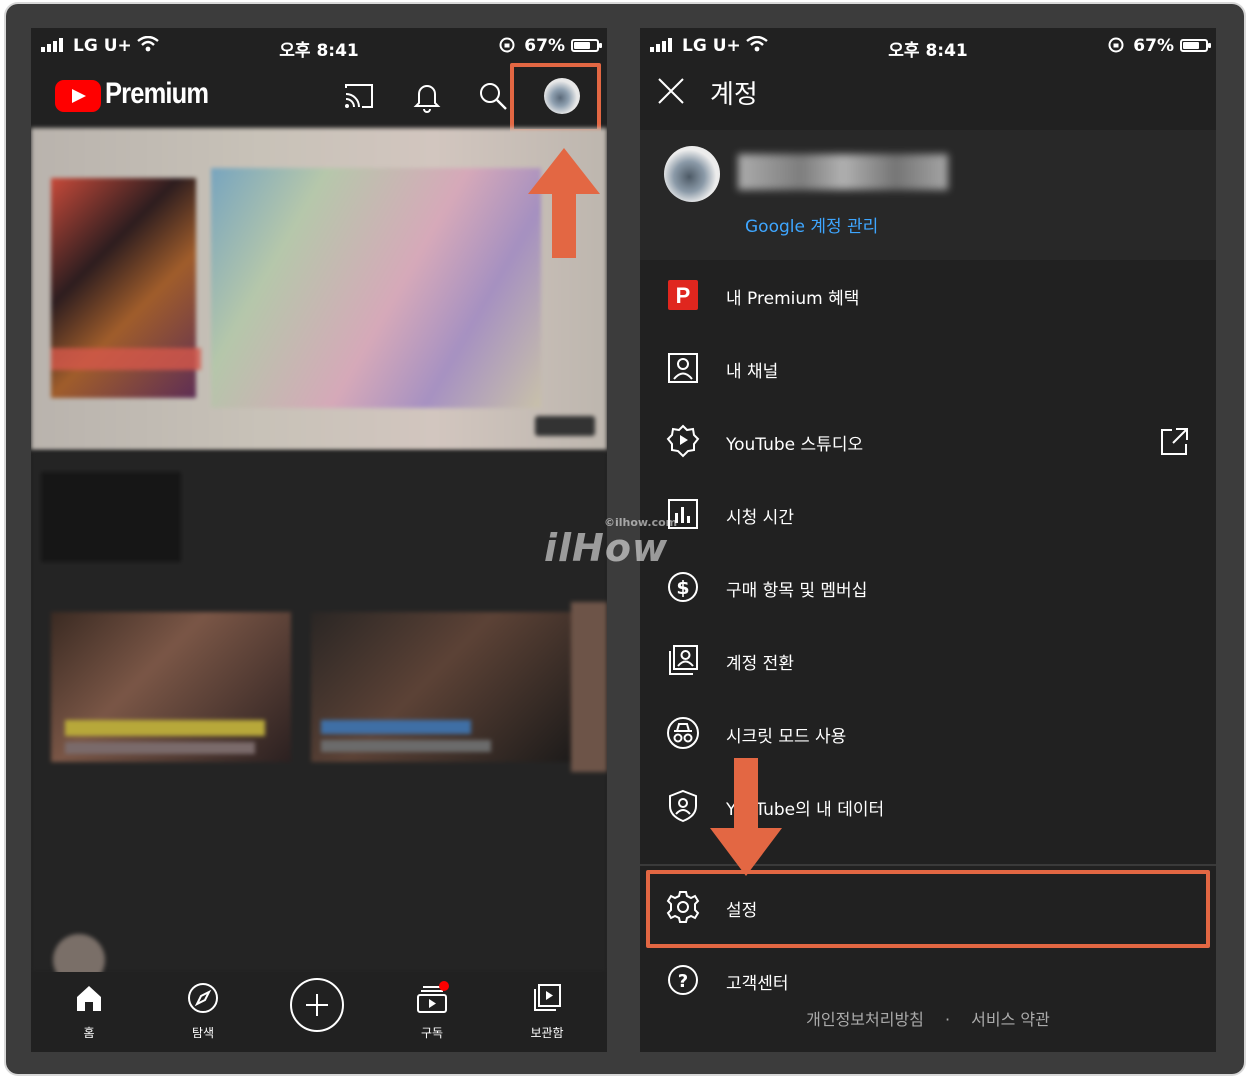  Describe the element at coordinates (760, 664) in the screenshot. I see `menu-item-label: 계정 전환` at that location.